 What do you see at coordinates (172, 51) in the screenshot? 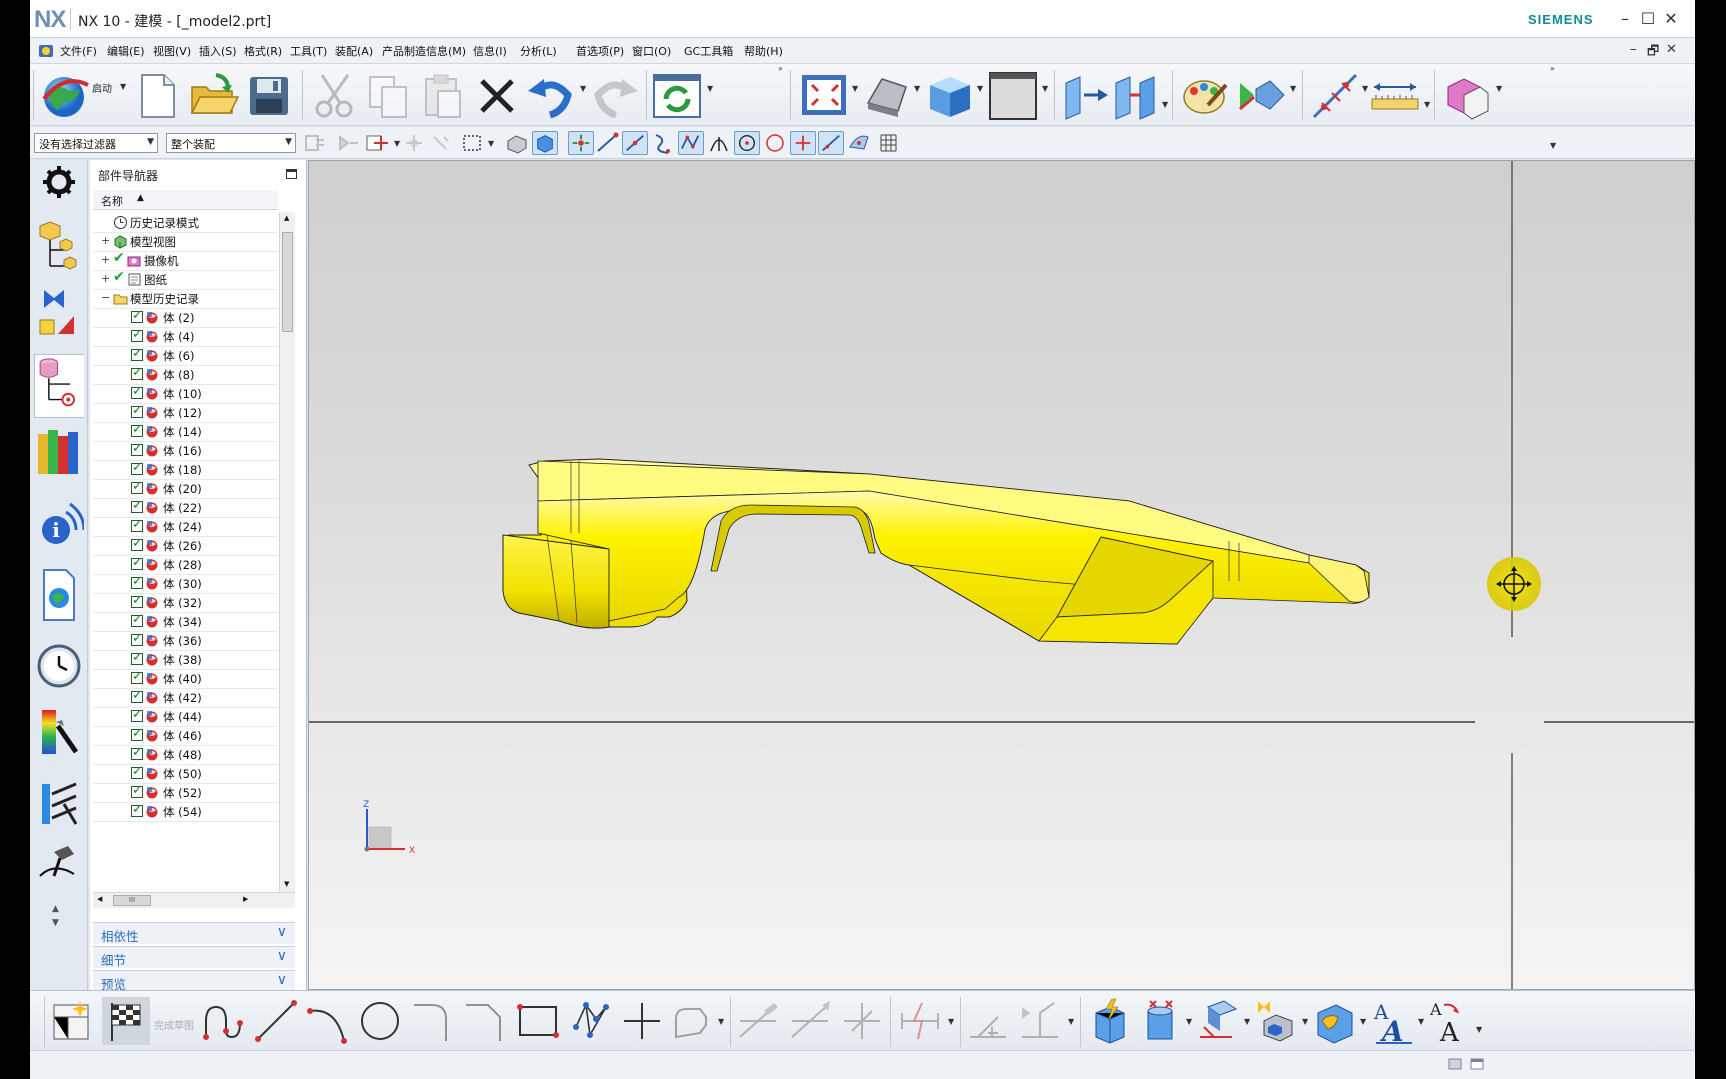
I see `menu-view: 视图(V)` at bounding box center [172, 51].